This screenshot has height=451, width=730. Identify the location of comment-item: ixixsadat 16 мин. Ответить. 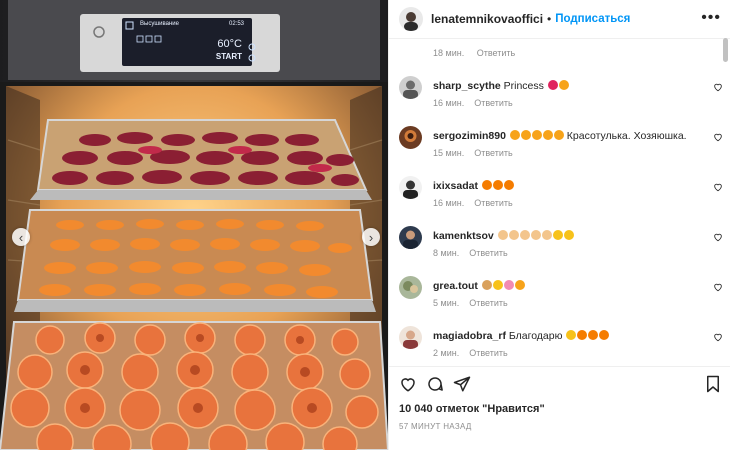
(559, 201).